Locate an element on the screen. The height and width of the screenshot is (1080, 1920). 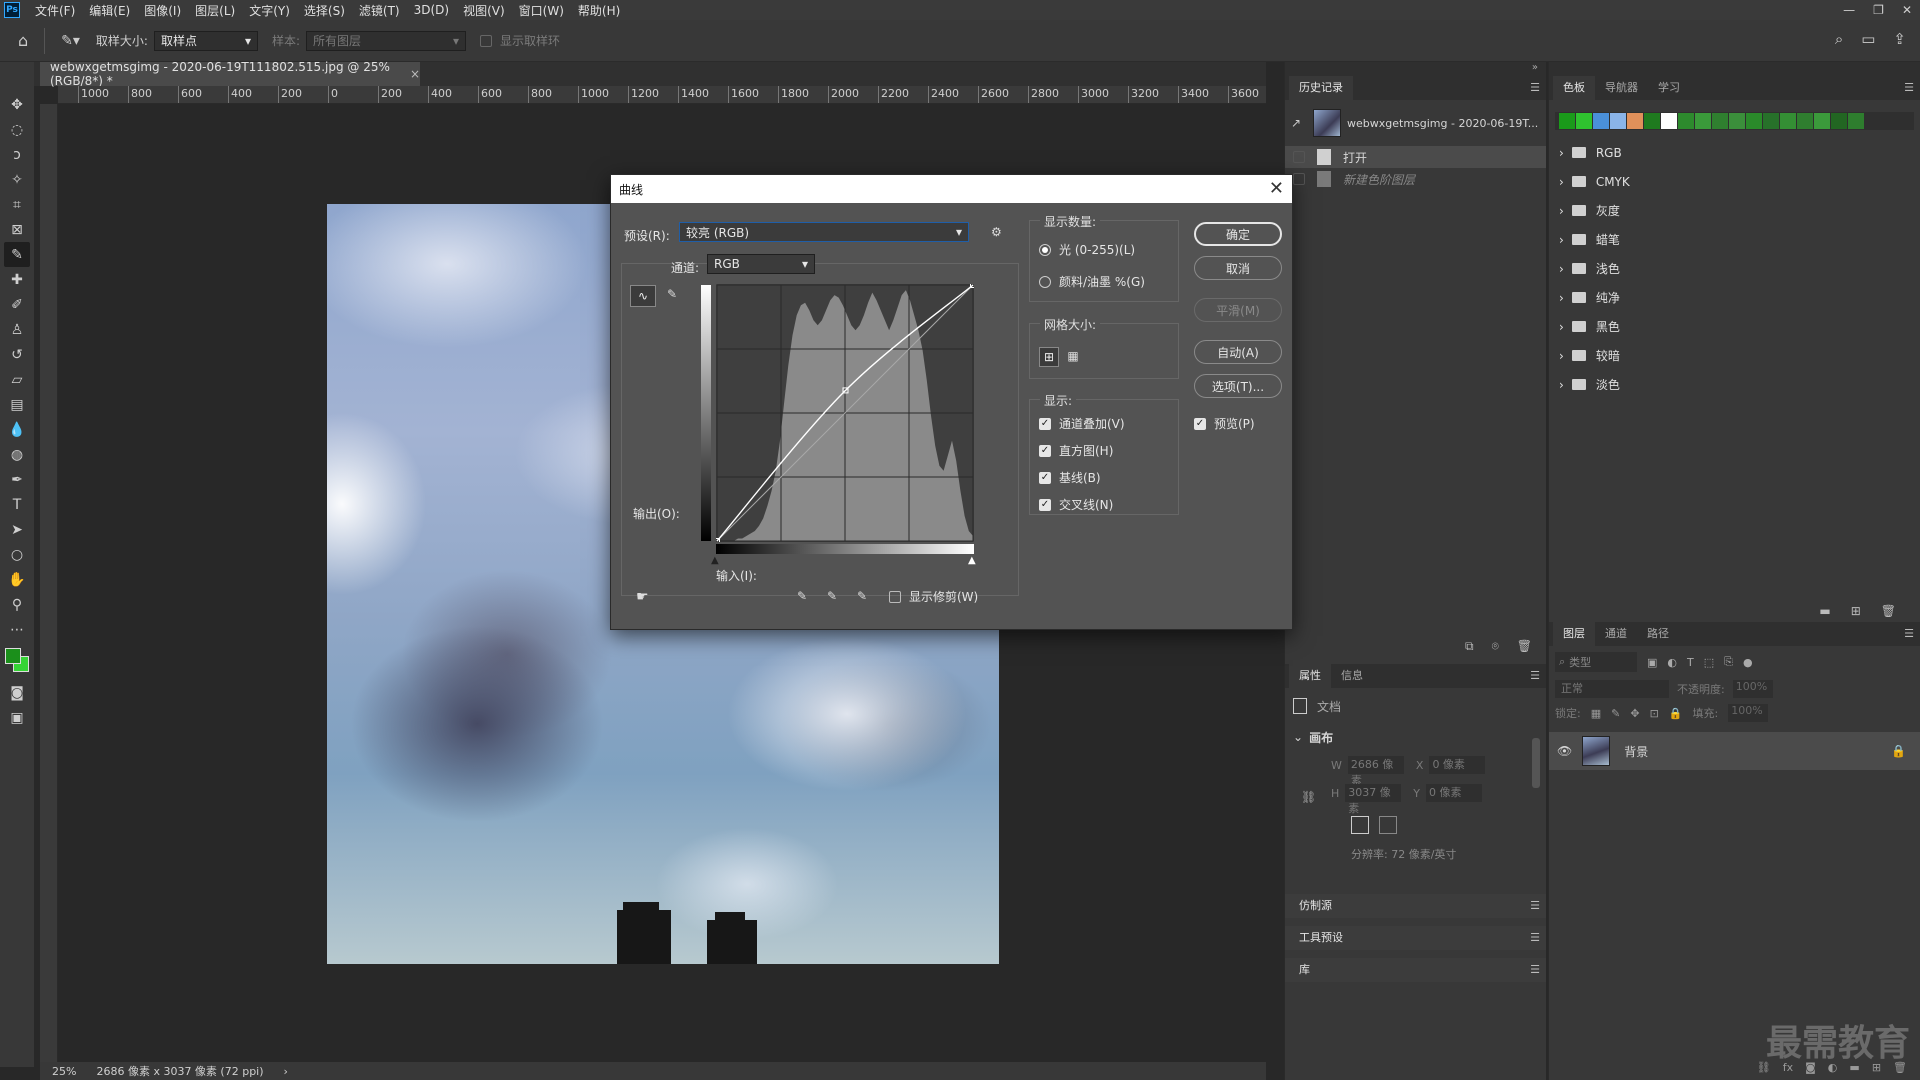
swatch-group: › 蜡笔 is located at coordinates (1734, 239).